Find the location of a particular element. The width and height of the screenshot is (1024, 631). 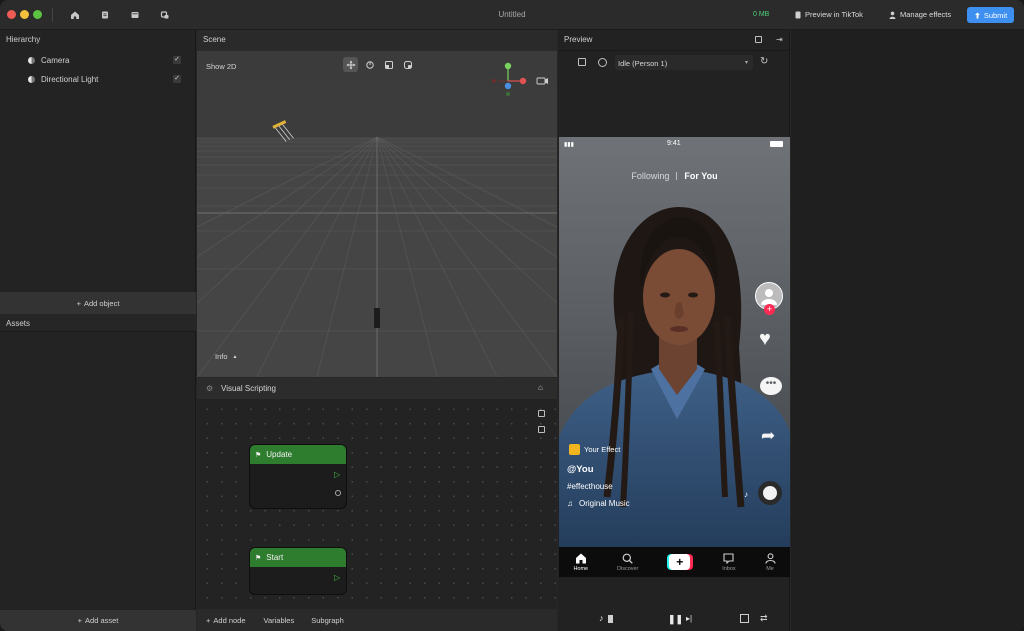

hierarchy-item-label: Camera is located at coordinates (55, 60).